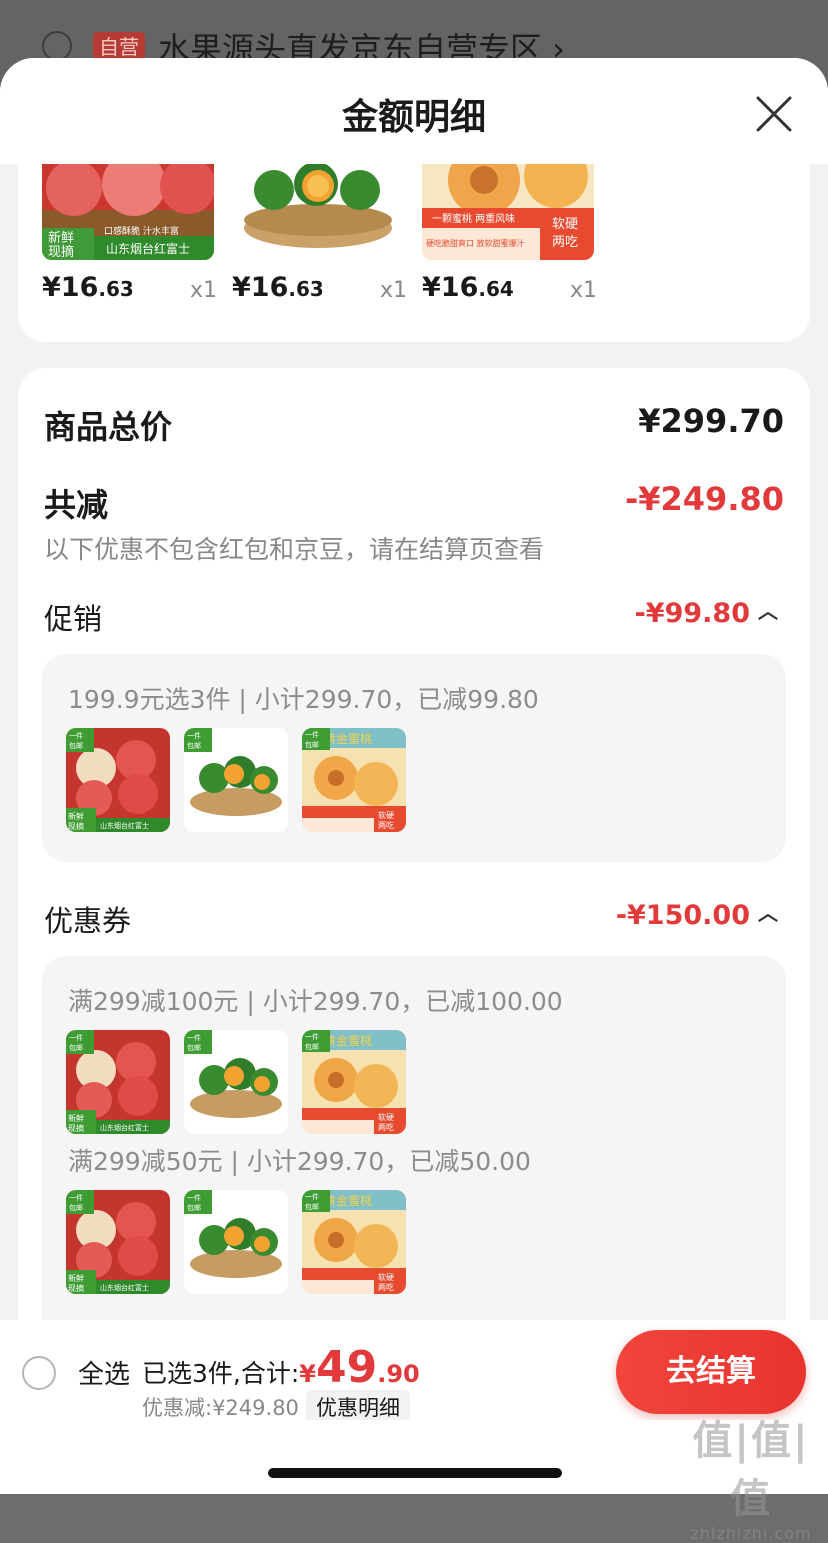  What do you see at coordinates (108, 427) in the screenshot?
I see `total-price-label: 商品总价` at bounding box center [108, 427].